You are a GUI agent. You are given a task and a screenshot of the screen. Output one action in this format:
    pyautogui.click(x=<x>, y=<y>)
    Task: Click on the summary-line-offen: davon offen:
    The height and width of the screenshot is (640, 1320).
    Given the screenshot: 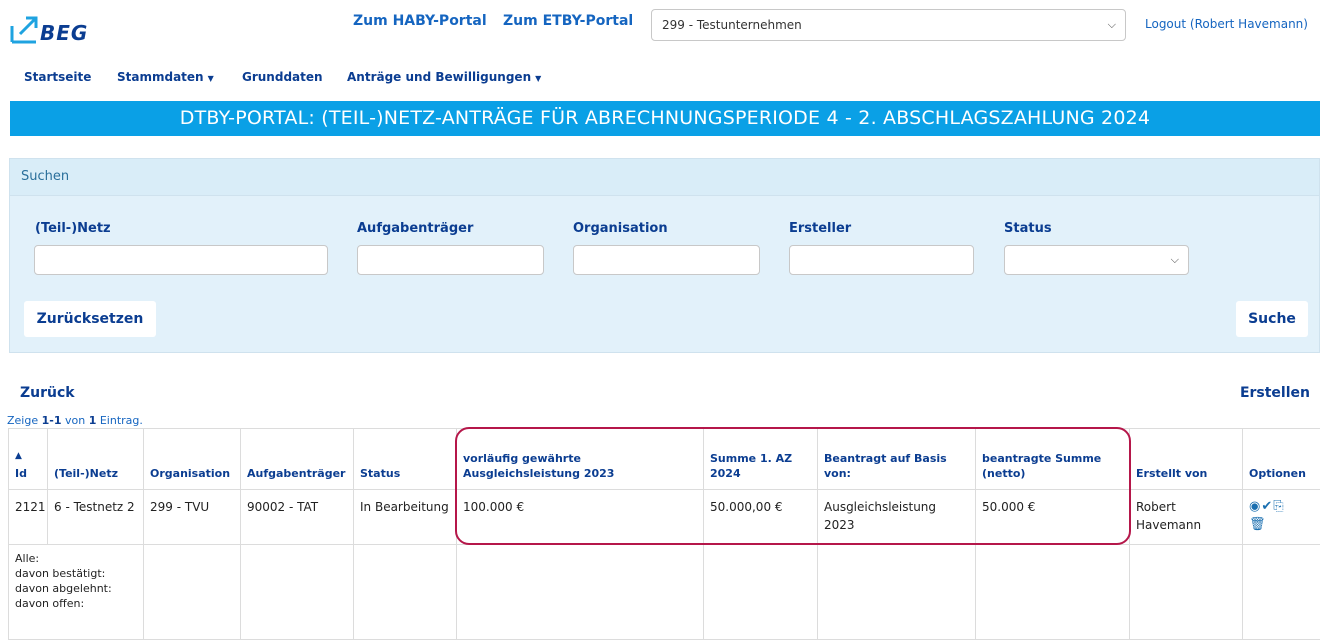 What is the action you would take?
    pyautogui.click(x=76, y=603)
    